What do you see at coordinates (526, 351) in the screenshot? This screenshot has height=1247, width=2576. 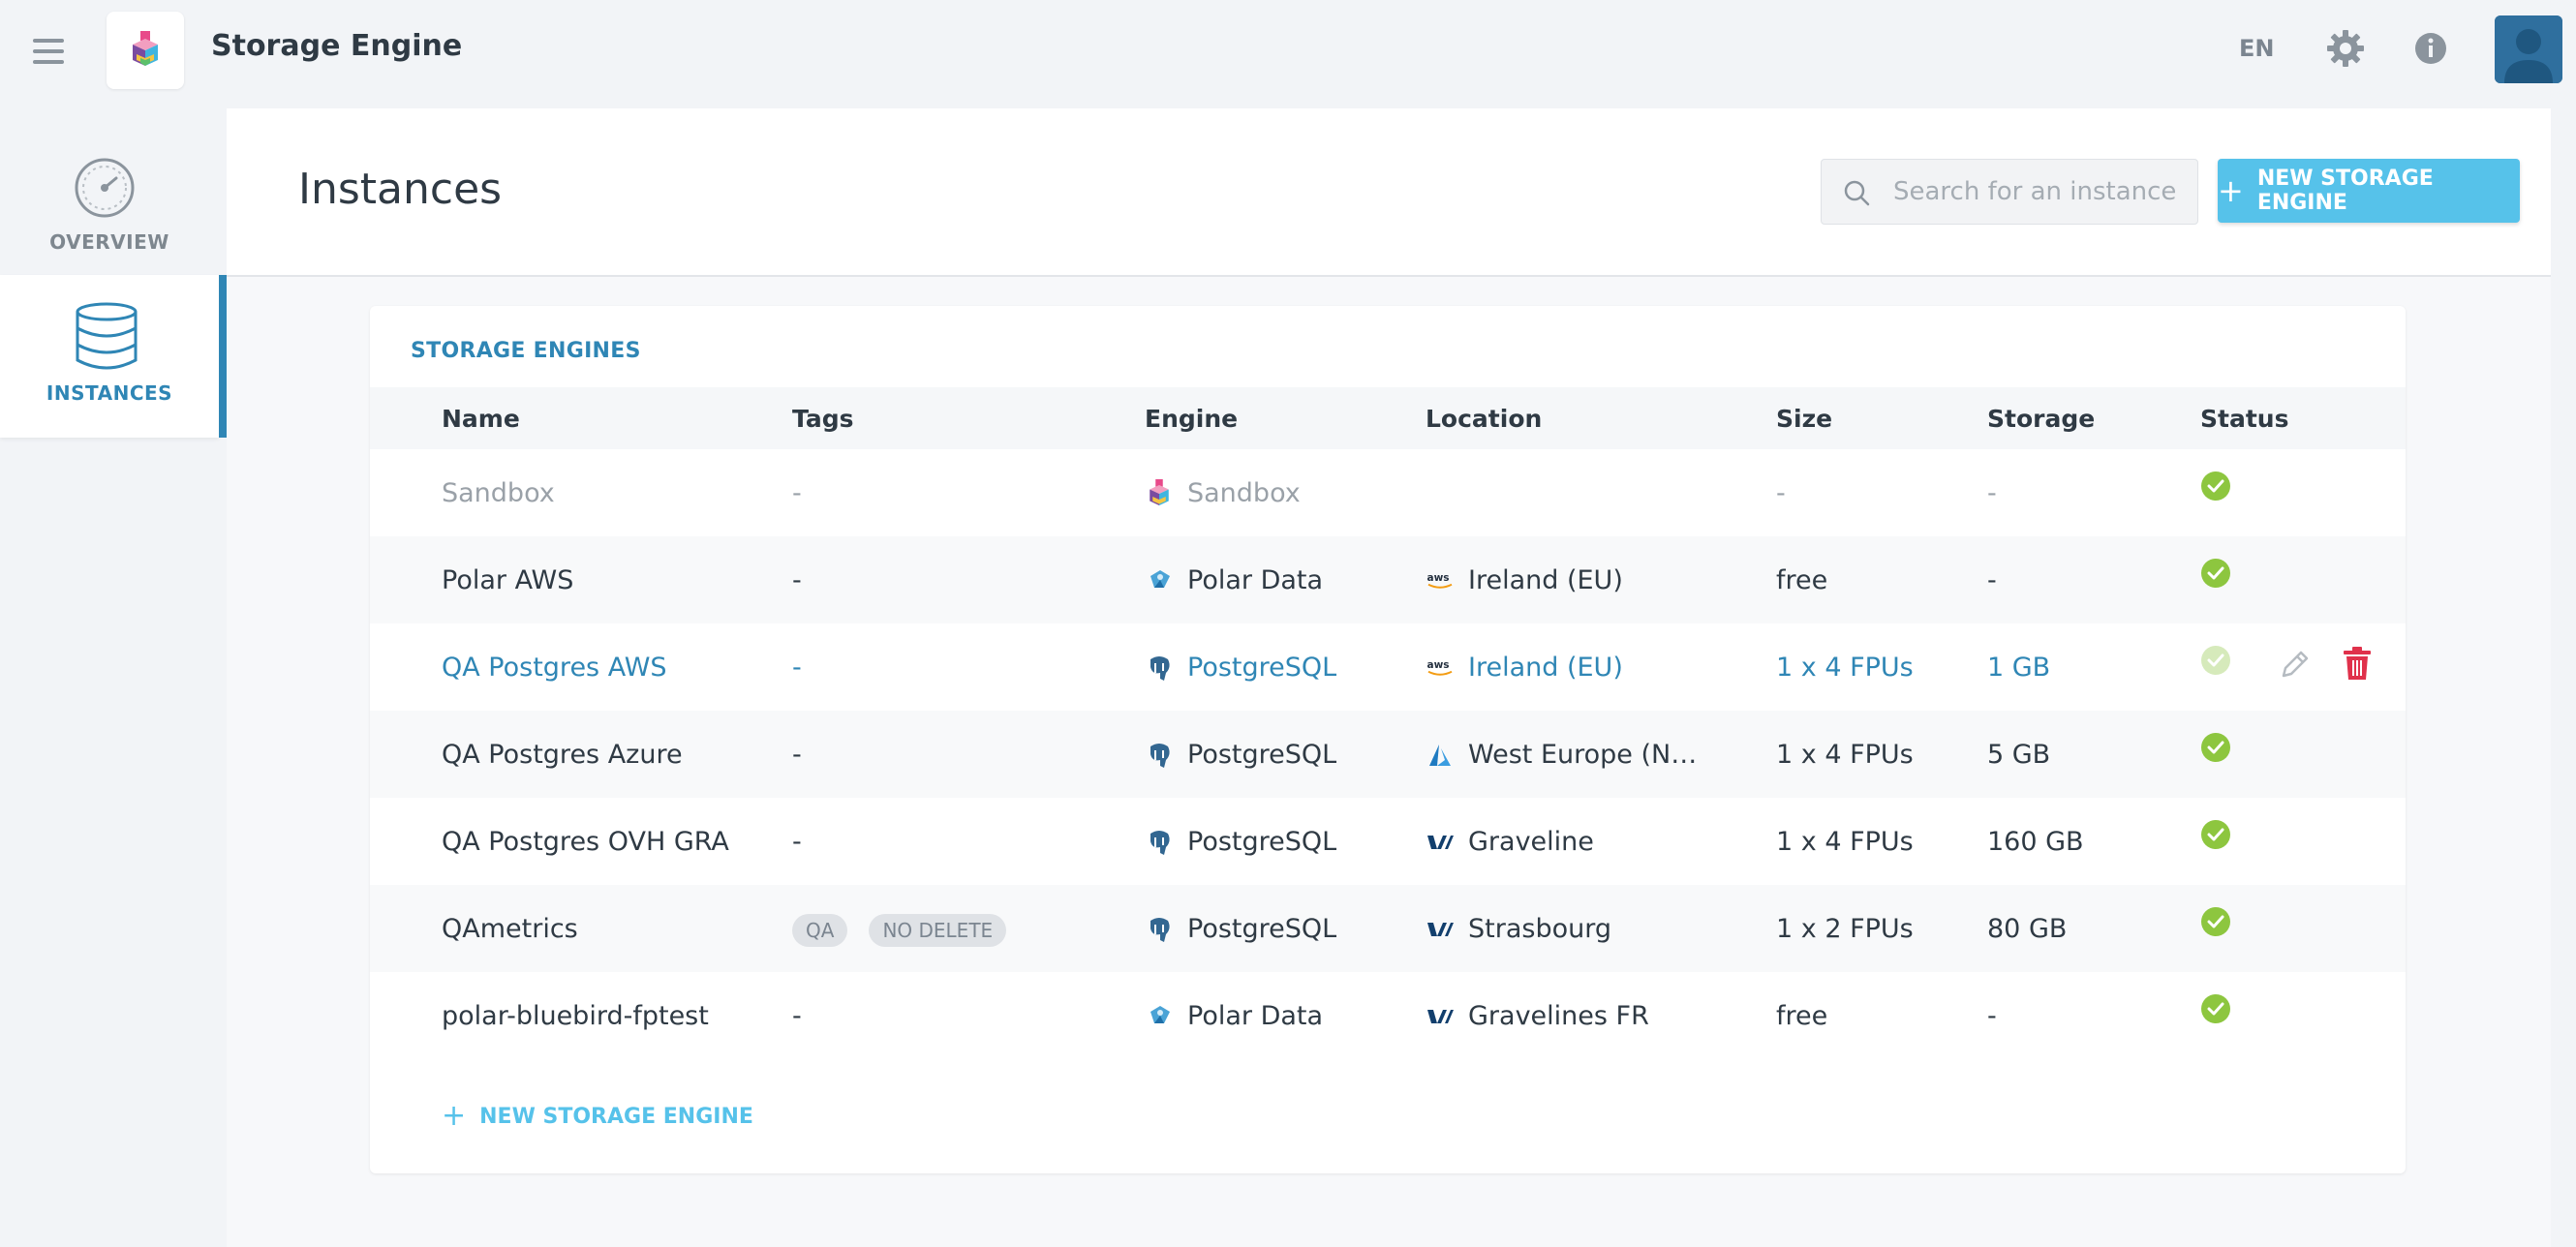 I see `card-title: STORAGE ENGINES` at bounding box center [526, 351].